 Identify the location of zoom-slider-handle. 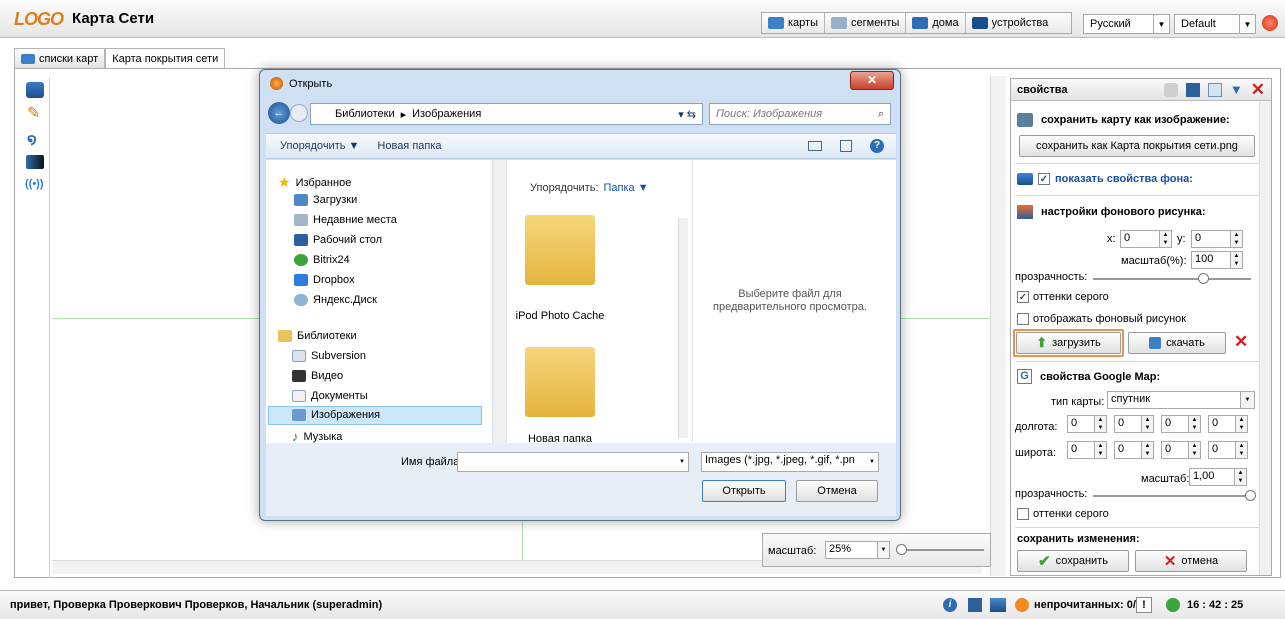
(901, 549).